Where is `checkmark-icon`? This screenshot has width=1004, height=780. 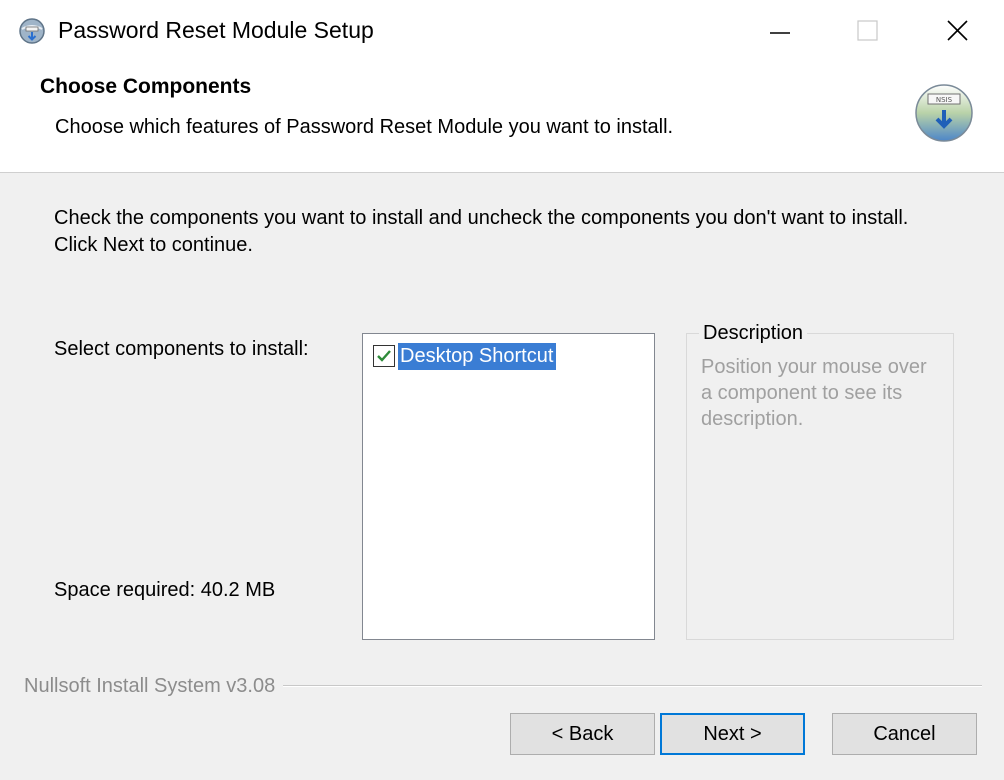 checkmark-icon is located at coordinates (384, 356).